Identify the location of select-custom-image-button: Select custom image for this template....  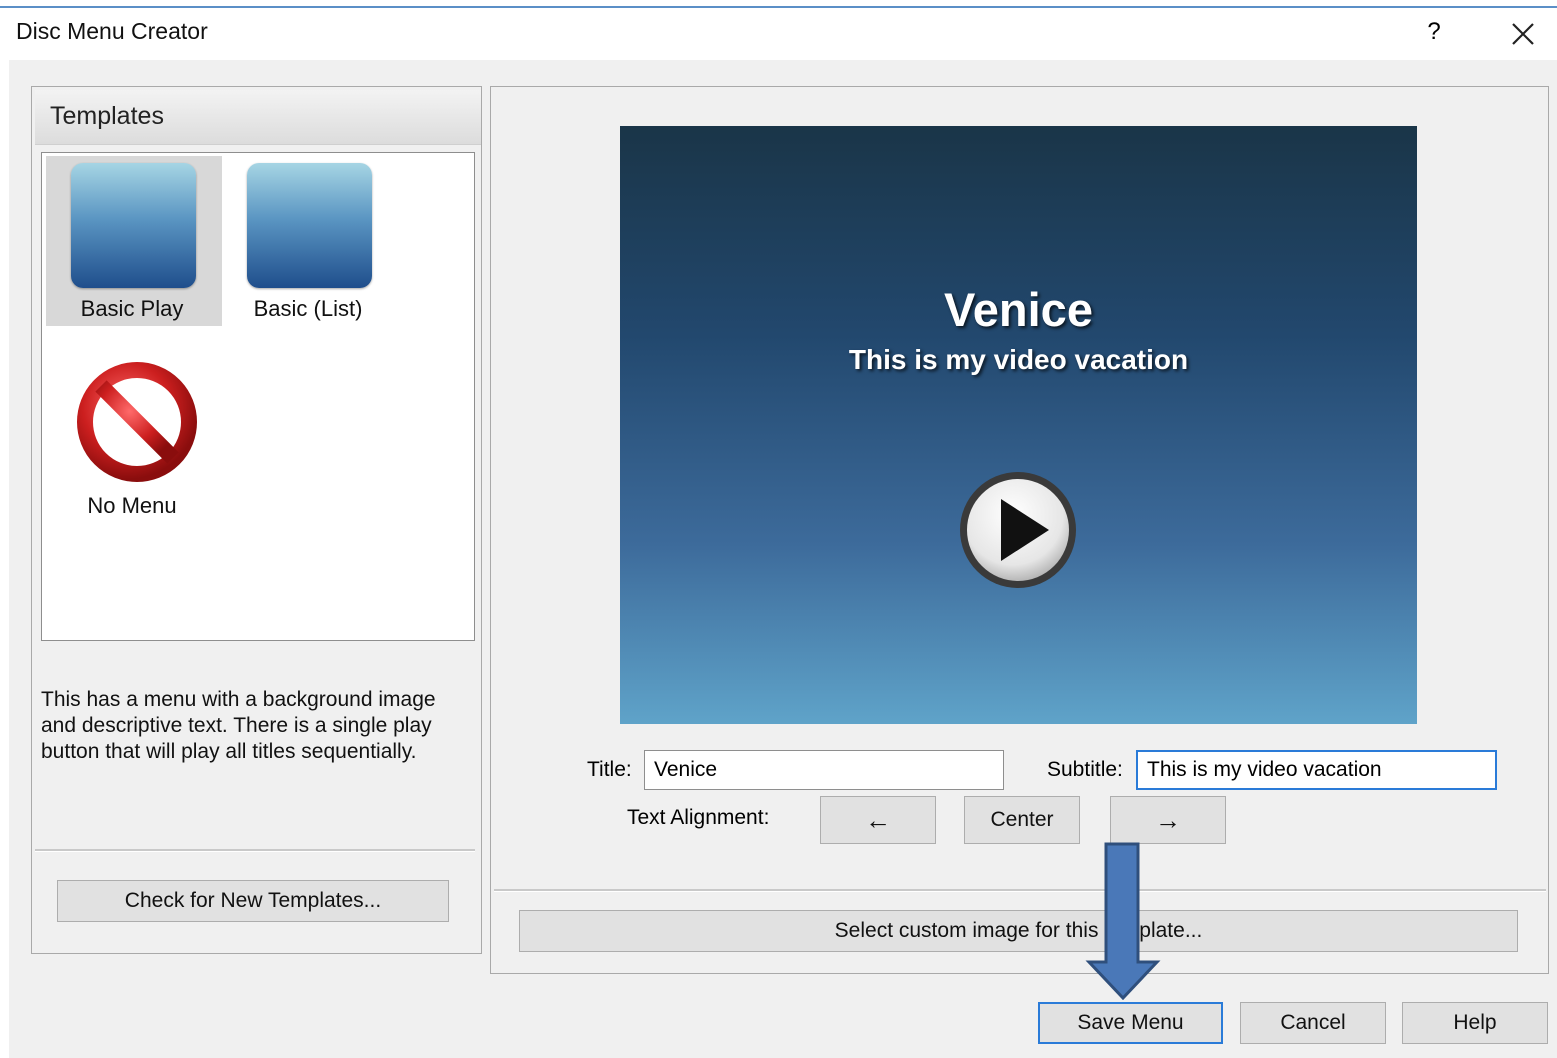
(1018, 931).